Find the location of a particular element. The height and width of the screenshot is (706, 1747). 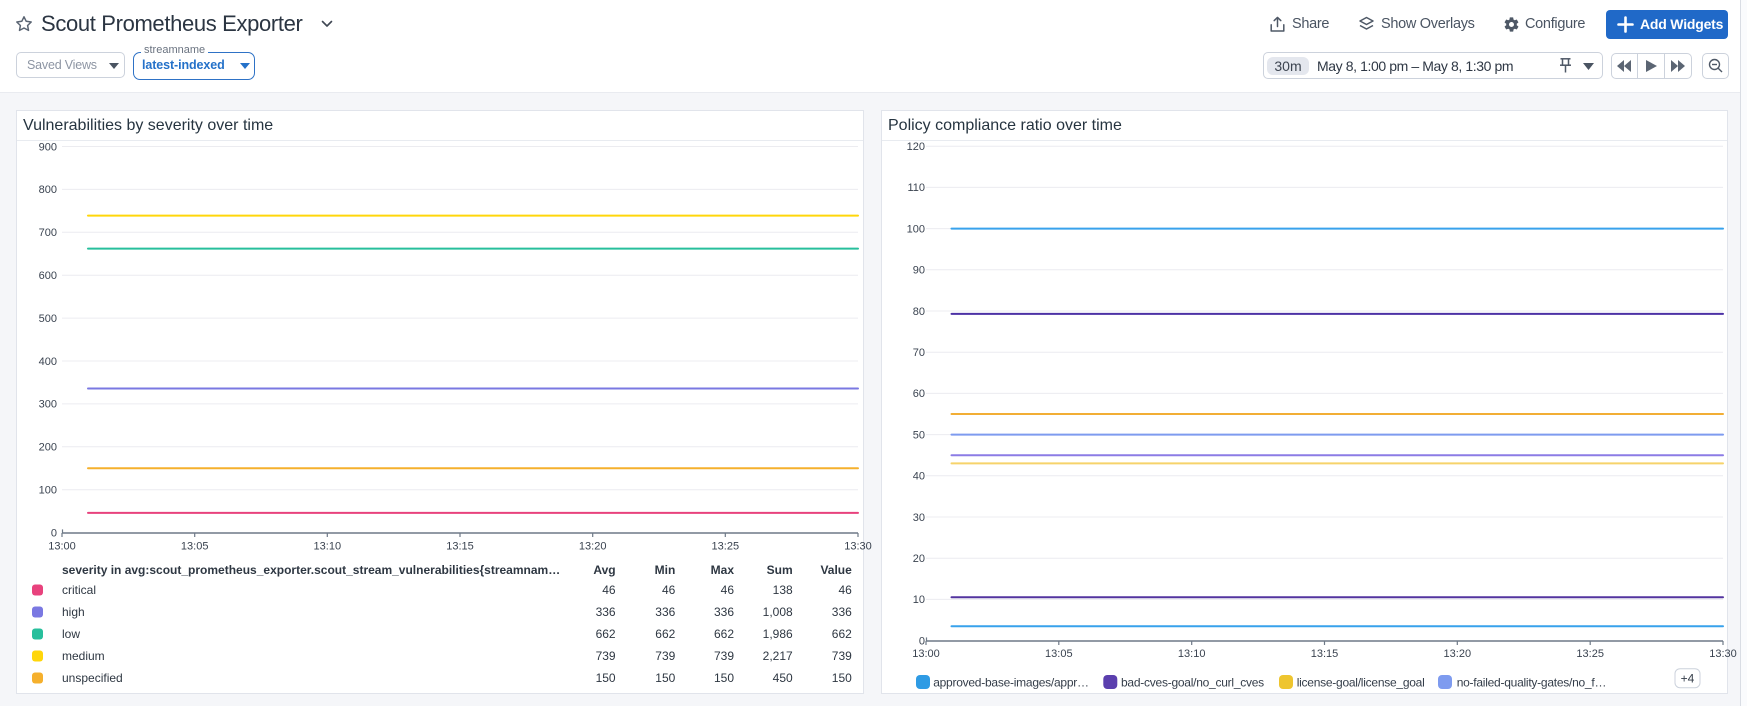

svg-text: 450 is located at coordinates (783, 678).